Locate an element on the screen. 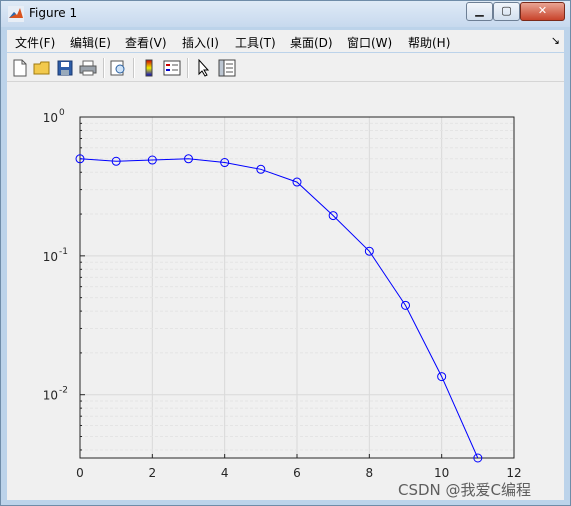  maximize-button: ▢ is located at coordinates (506, 11).